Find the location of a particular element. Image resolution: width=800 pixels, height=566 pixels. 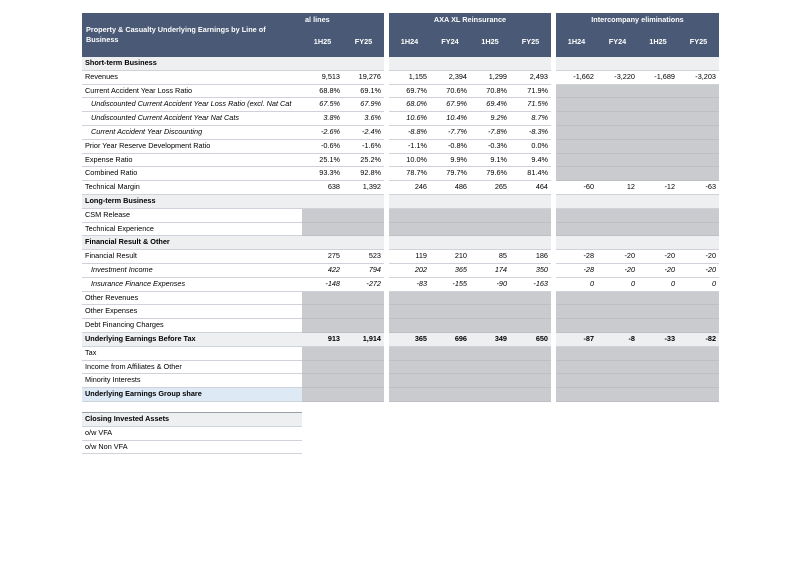

value-cell: -1.6% is located at coordinates (363, 146).